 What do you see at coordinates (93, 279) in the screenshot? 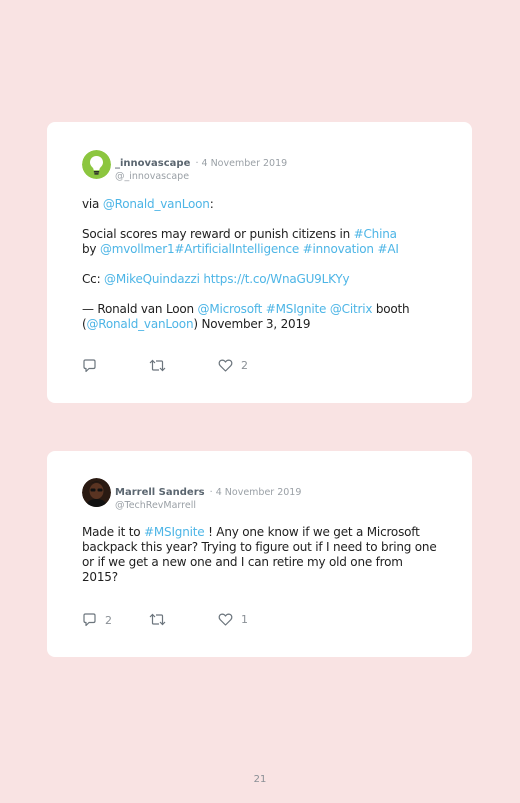
I see `text-segment: Cc:` at bounding box center [93, 279].